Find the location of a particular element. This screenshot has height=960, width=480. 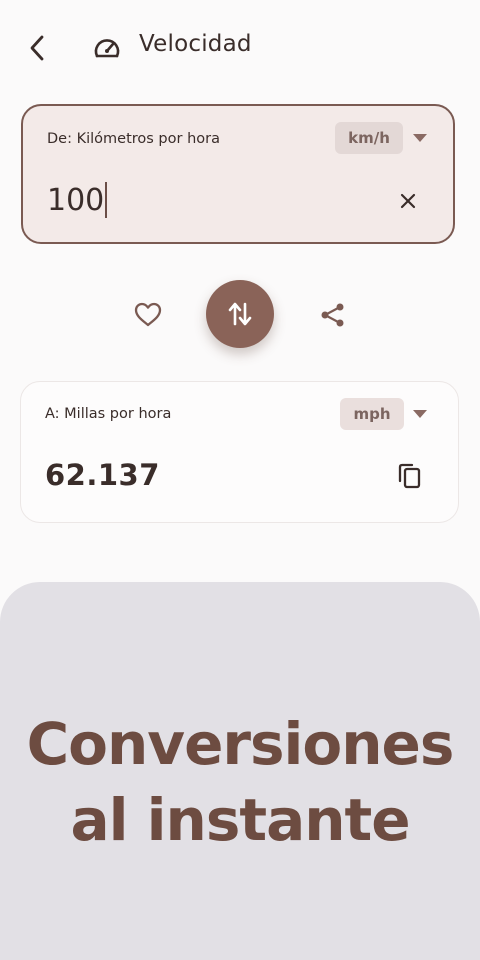

from-value-text: 100 is located at coordinates (76, 200).